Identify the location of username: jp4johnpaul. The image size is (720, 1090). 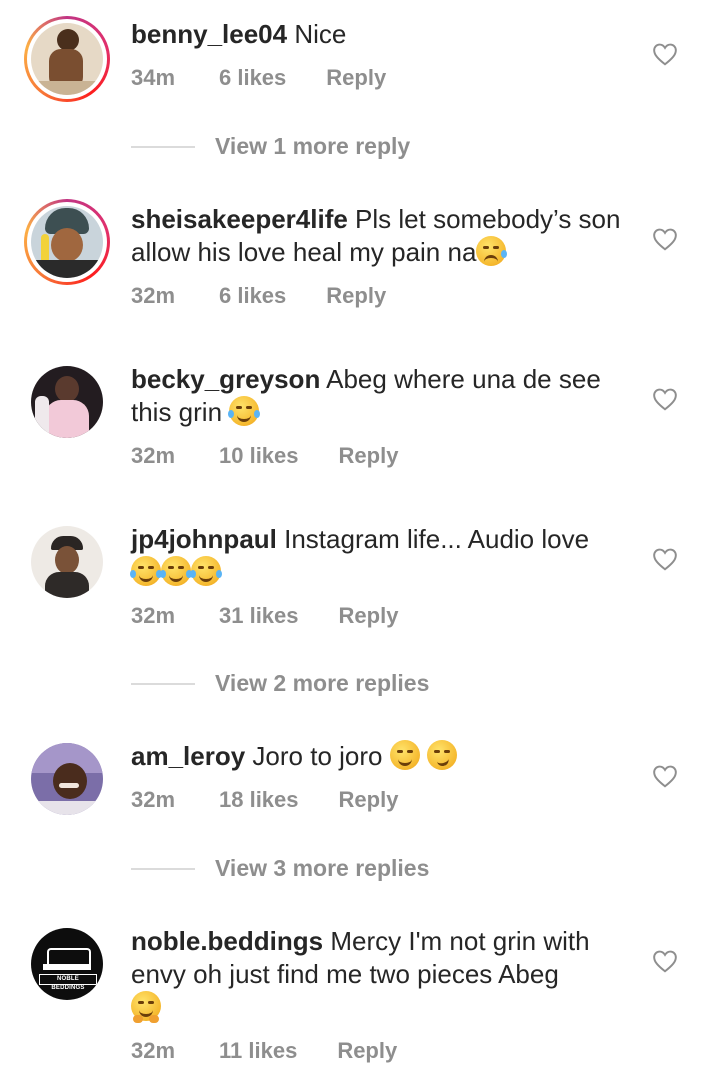
(204, 539).